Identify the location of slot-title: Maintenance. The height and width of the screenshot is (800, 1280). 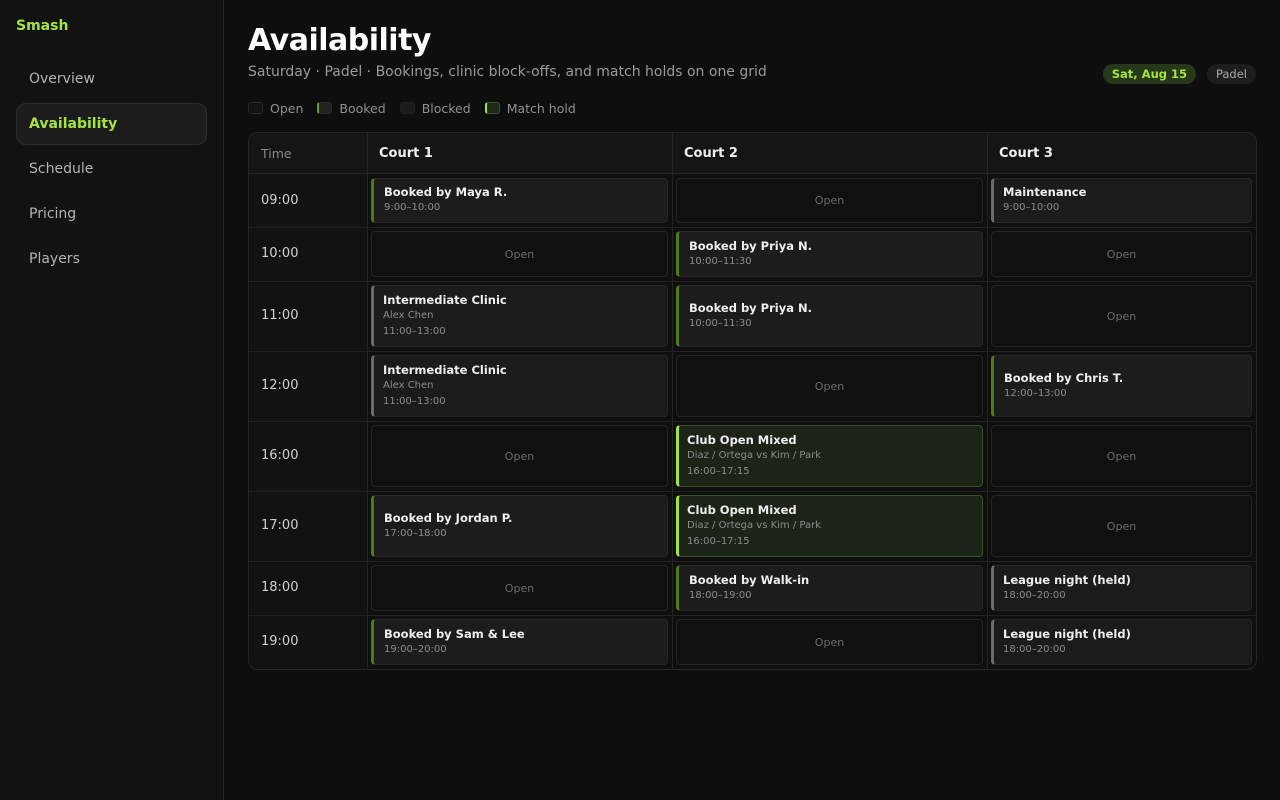
(1045, 192).